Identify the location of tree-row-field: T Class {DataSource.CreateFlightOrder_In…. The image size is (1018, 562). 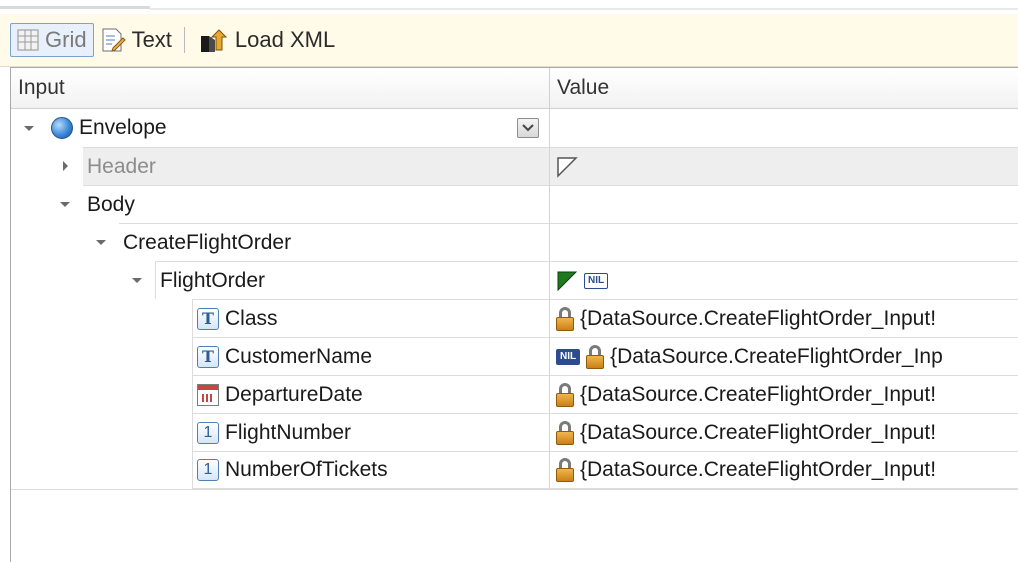
(514, 318).